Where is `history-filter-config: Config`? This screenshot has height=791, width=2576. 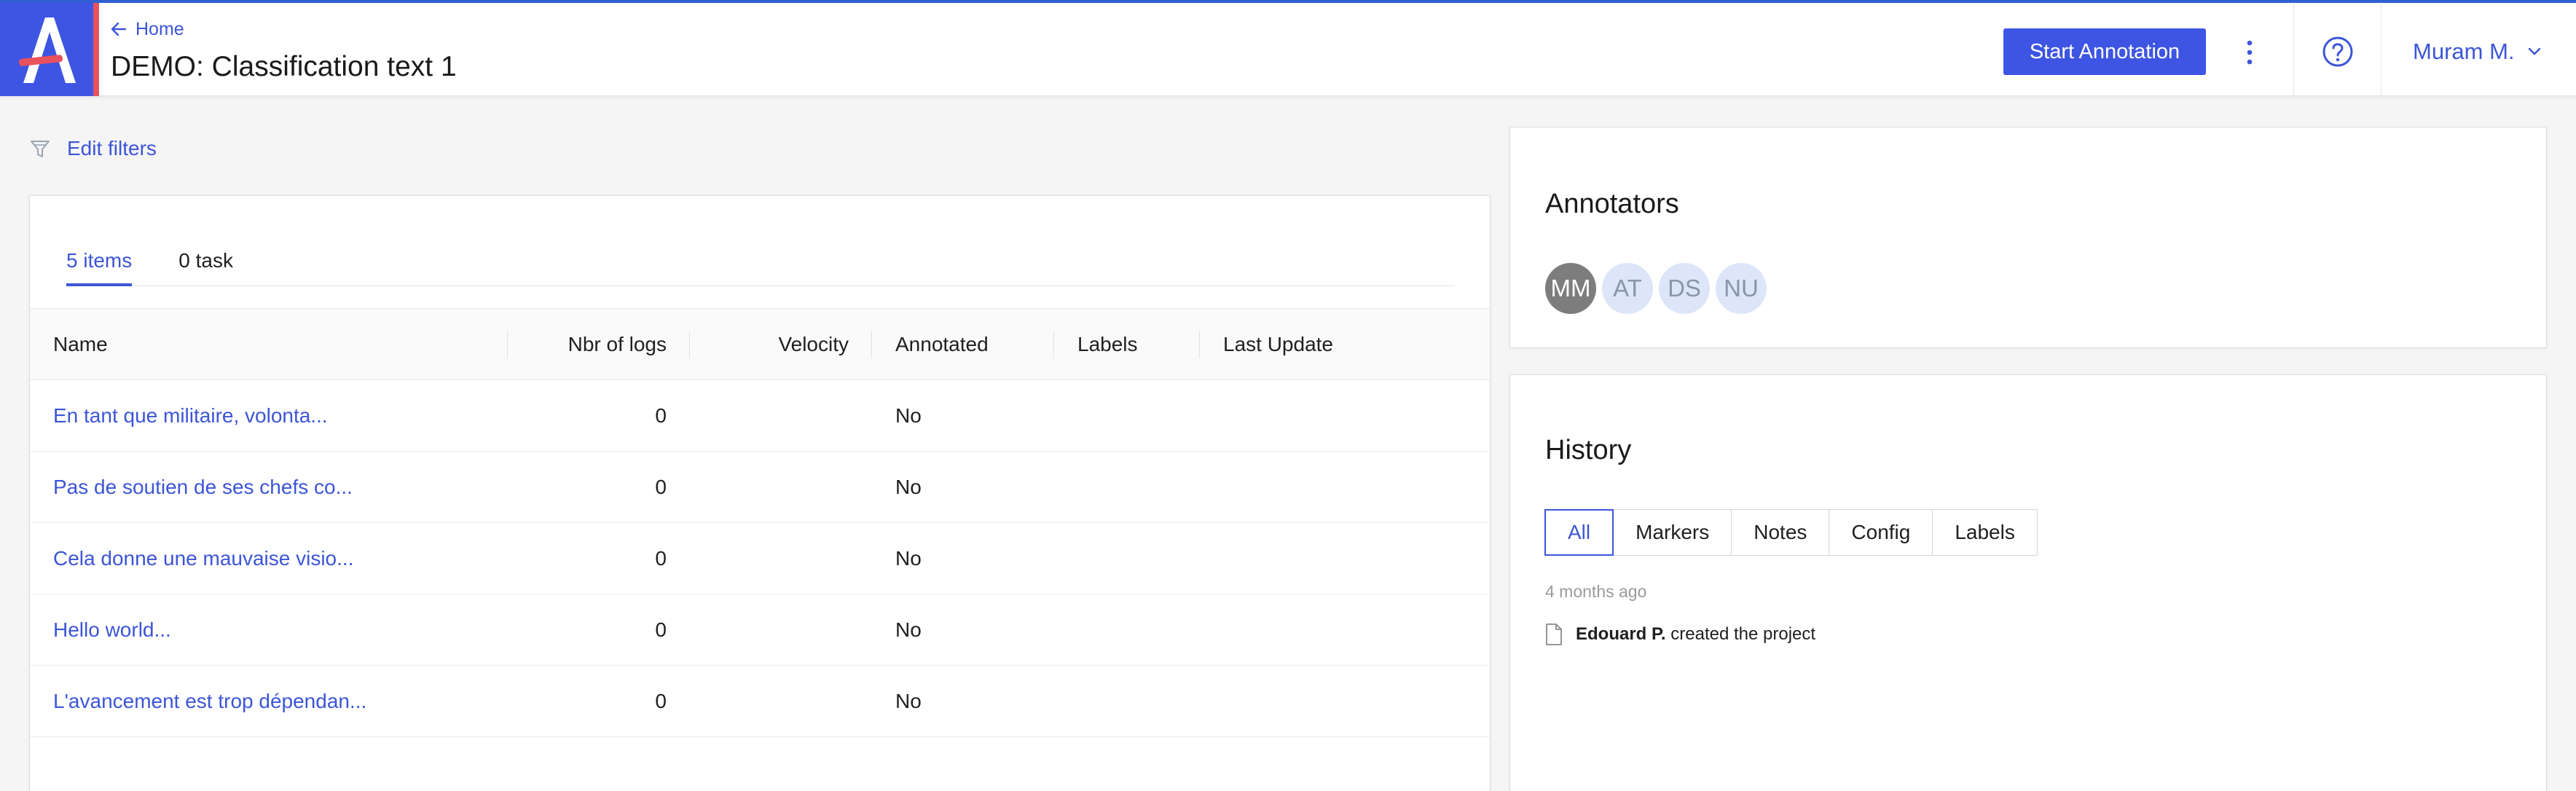
history-filter-config: Config is located at coordinates (1881, 532).